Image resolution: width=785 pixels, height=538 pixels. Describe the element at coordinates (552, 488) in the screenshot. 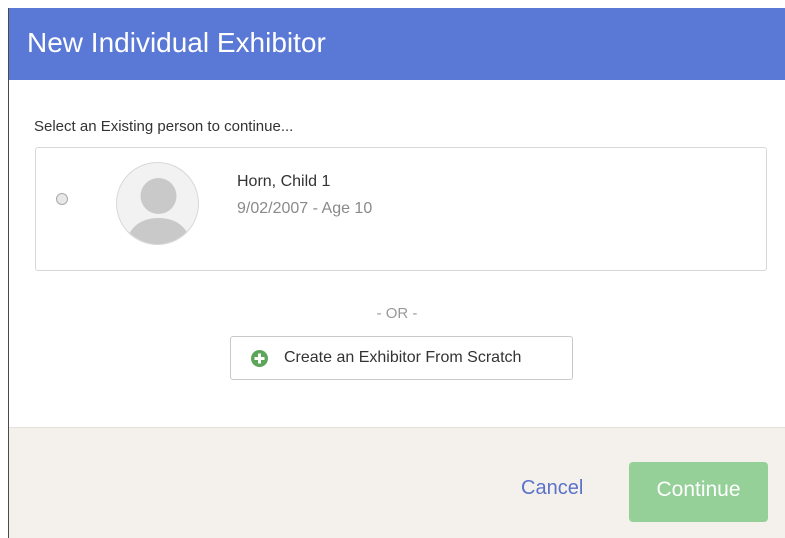

I see `cancel-button: Cancel` at that location.